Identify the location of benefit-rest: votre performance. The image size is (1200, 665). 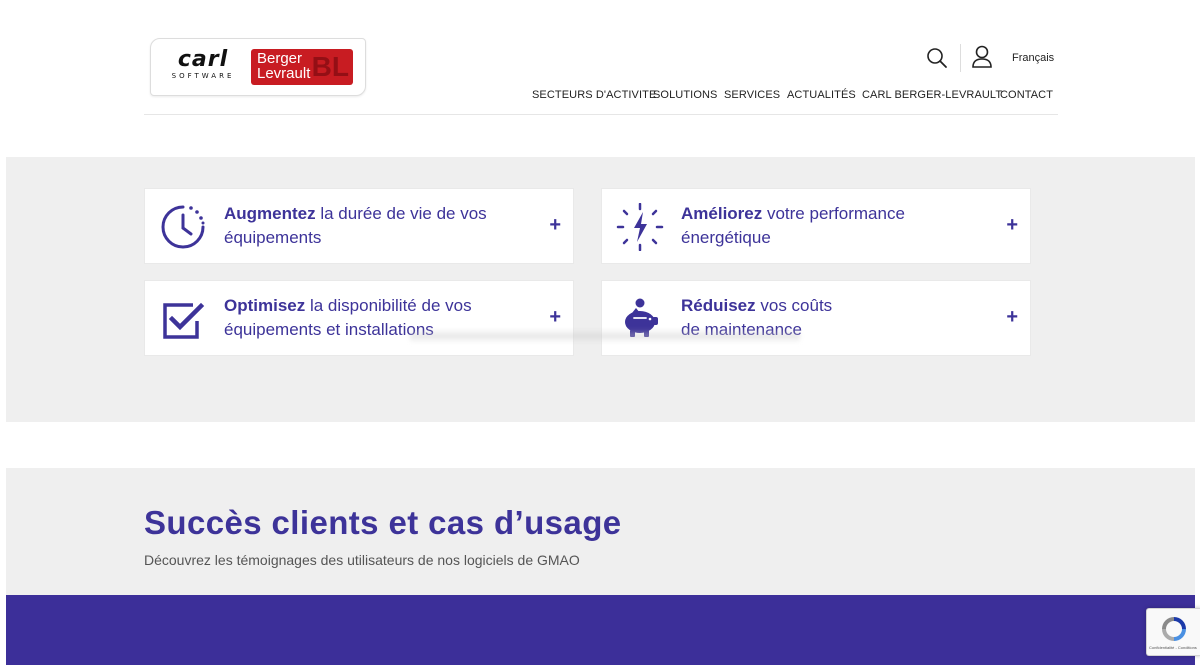
(833, 213).